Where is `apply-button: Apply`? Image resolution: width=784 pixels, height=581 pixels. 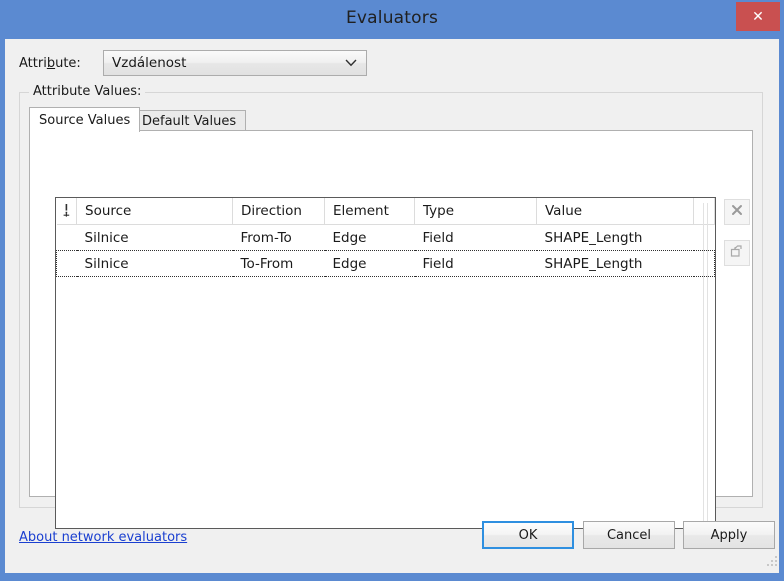
apply-button: Apply is located at coordinates (729, 535).